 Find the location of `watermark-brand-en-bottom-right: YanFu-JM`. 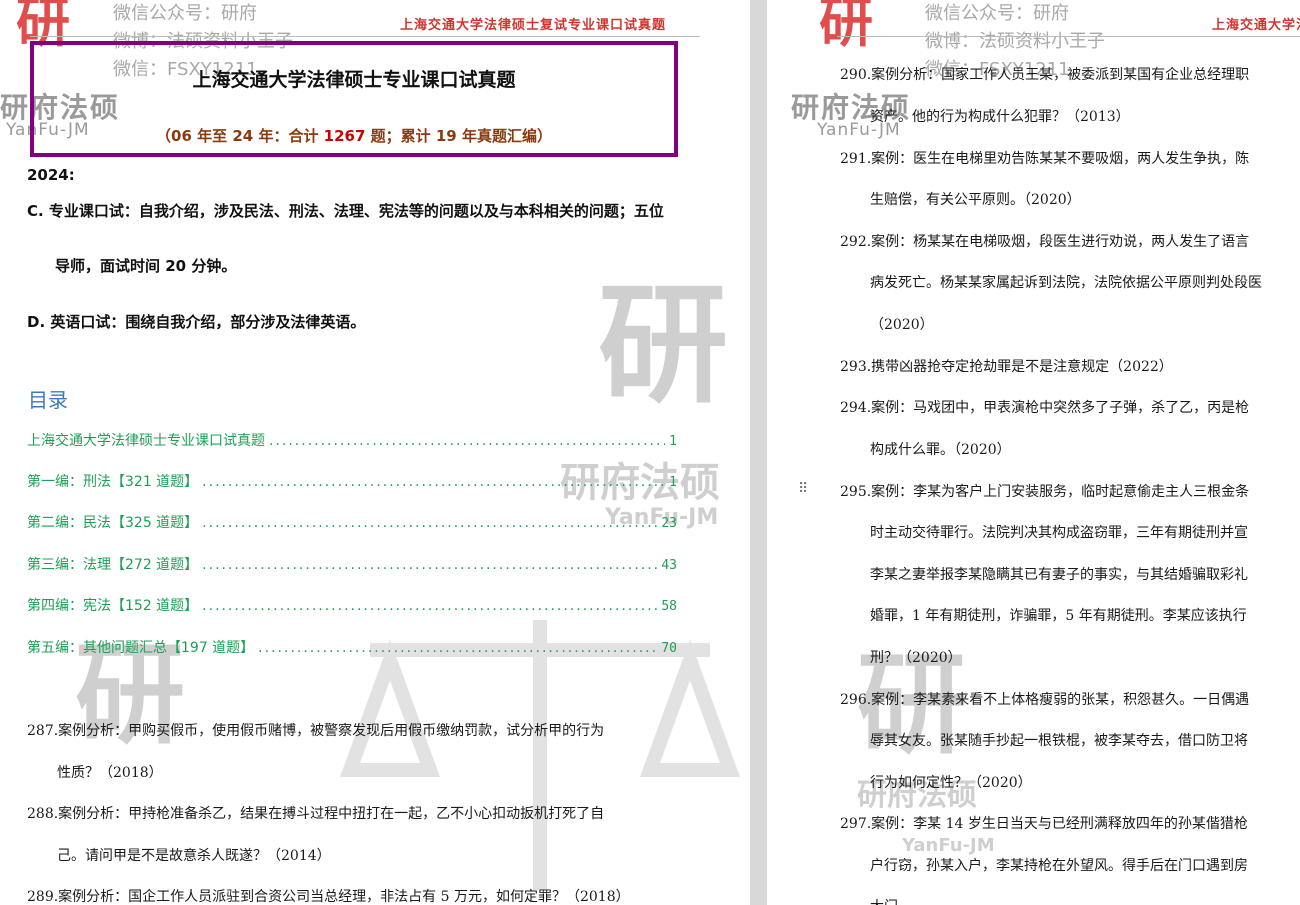

watermark-brand-en-bottom-right: YanFu-JM is located at coordinates (948, 845).